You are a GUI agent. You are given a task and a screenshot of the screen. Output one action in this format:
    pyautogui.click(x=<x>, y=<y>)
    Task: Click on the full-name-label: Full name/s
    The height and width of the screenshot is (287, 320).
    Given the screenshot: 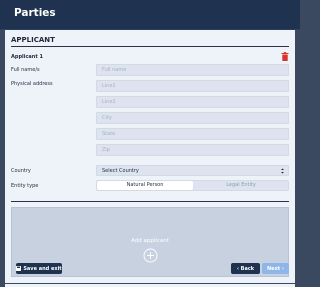 What is the action you would take?
    pyautogui.click(x=25, y=70)
    